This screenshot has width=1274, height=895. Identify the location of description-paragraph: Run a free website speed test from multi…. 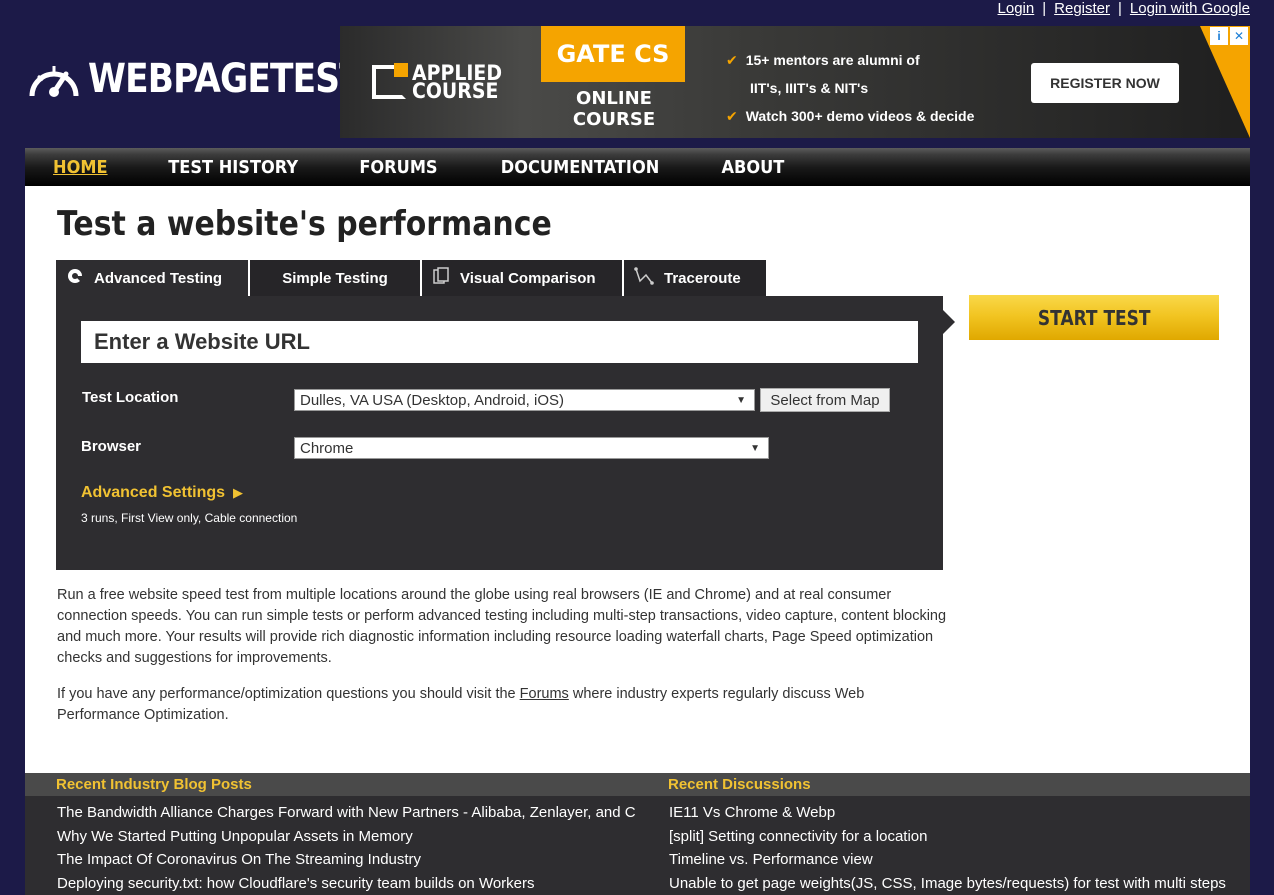
(502, 626).